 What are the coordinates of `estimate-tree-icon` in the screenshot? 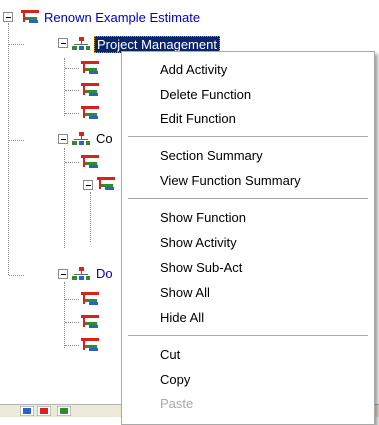 It's located at (30, 16).